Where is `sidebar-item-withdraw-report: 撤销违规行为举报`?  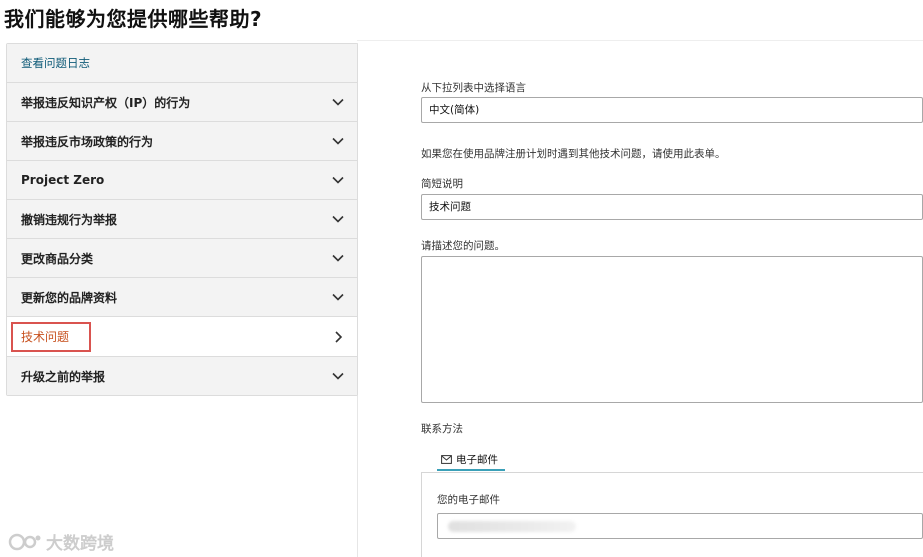
sidebar-item-withdraw-report: 撤销违规行为举报 is located at coordinates (182, 219).